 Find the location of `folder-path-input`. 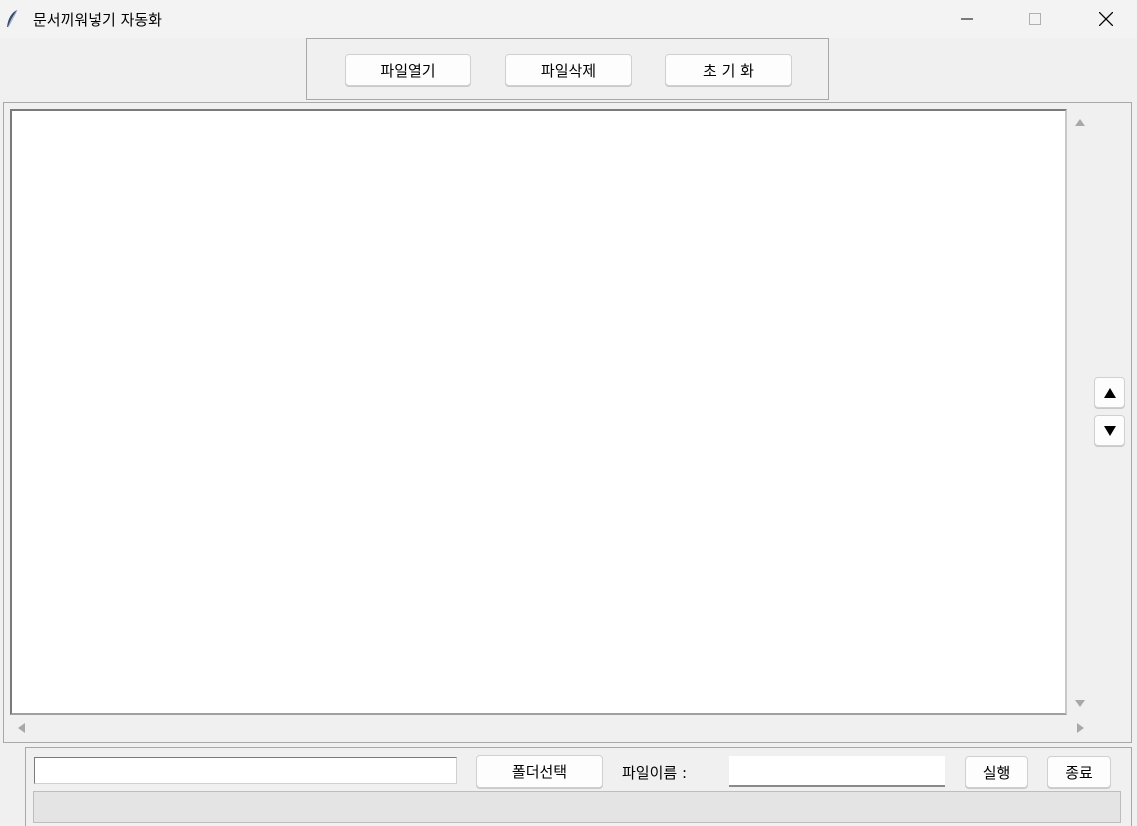

folder-path-input is located at coordinates (245, 770).